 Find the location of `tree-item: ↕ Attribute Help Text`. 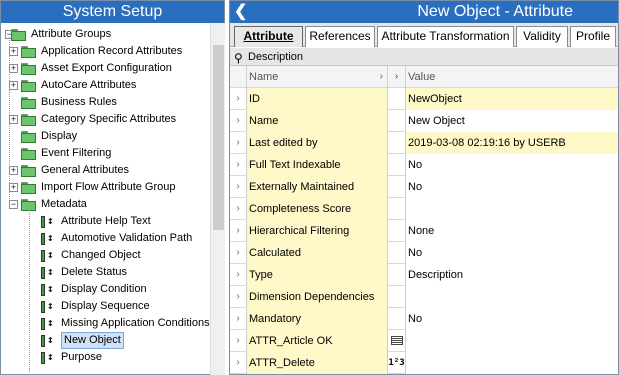

tree-item: ↕ Attribute Help Text is located at coordinates (105, 221).